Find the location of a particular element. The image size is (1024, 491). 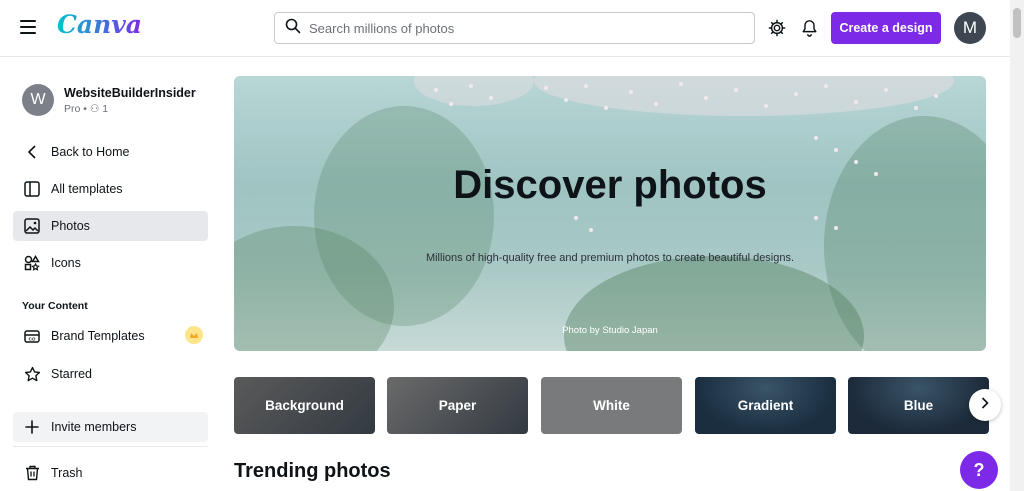

brand-templates-label: Brand Templates is located at coordinates (98, 336).